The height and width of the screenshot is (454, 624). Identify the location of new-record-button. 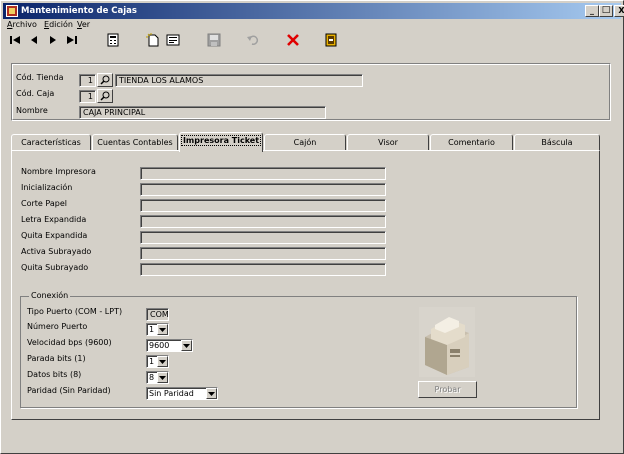
(153, 40).